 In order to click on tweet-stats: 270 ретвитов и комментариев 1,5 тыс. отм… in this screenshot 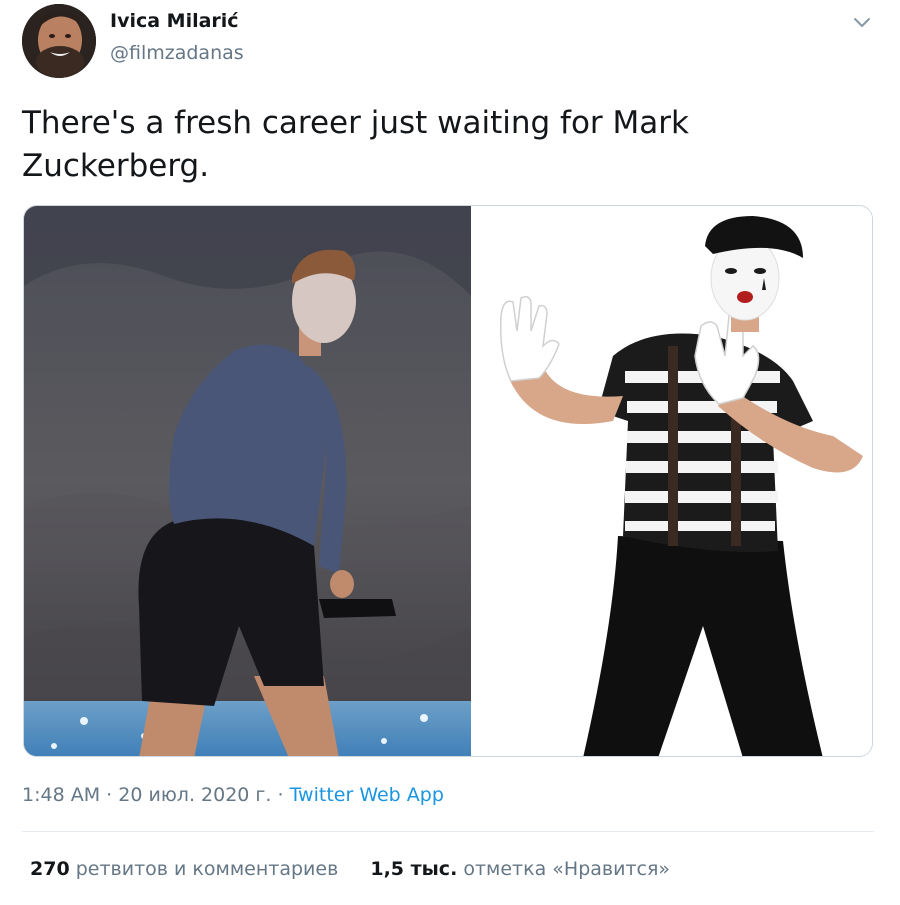, I will do `click(350, 869)`.